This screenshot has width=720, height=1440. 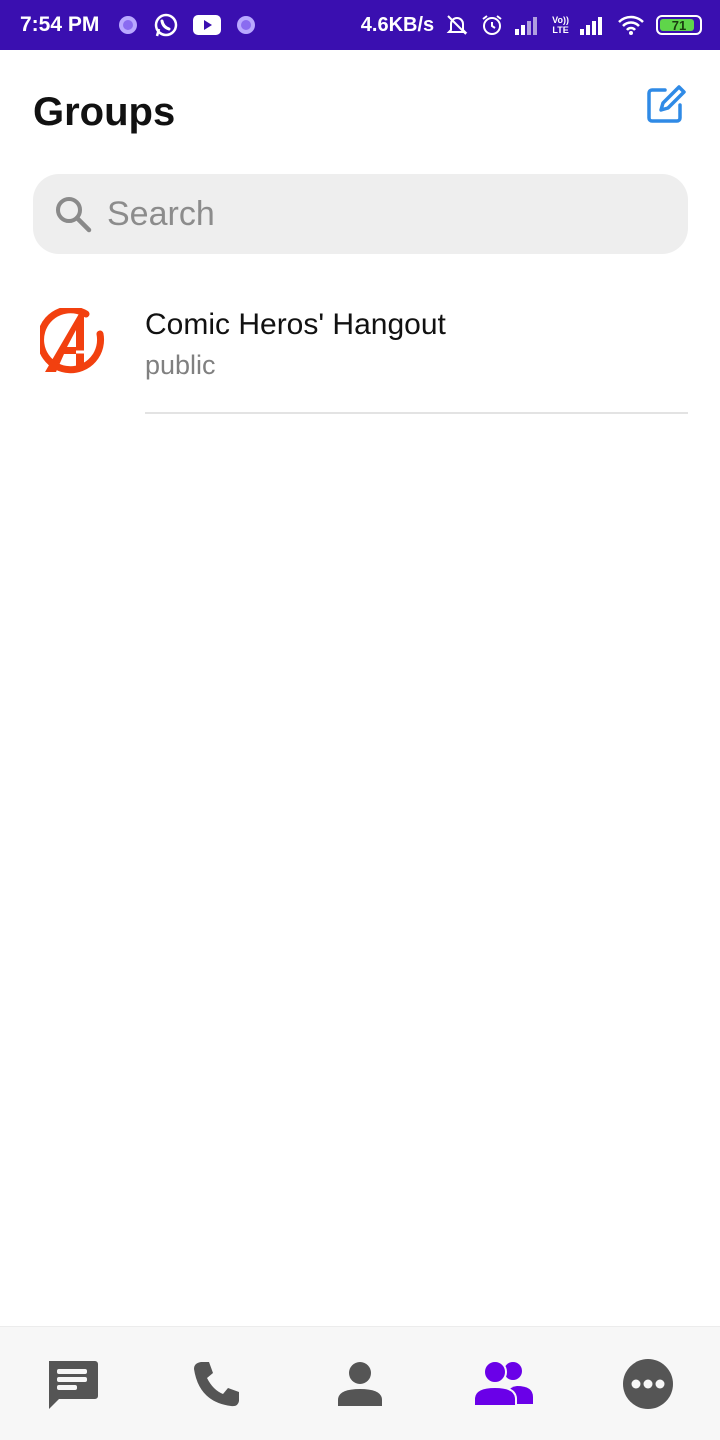 I want to click on bottom-nav, so click(x=360, y=1383).